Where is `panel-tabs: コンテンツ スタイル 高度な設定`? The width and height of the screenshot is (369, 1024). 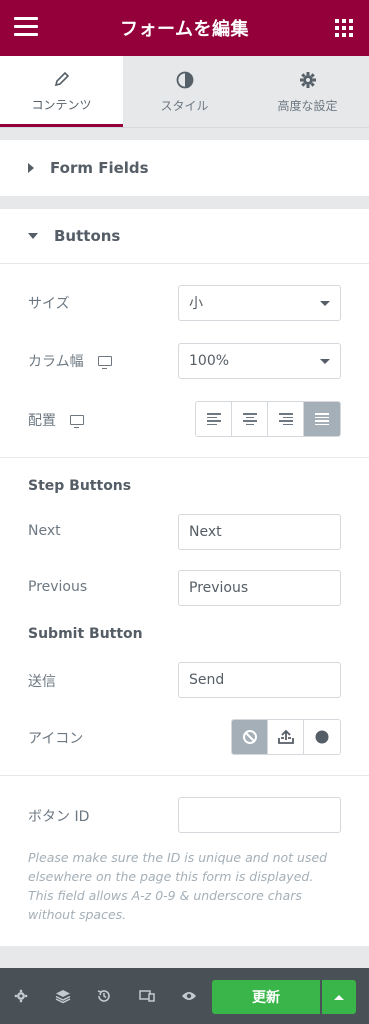 panel-tabs: コンテンツ スタイル 高度な設定 is located at coordinates (184, 92).